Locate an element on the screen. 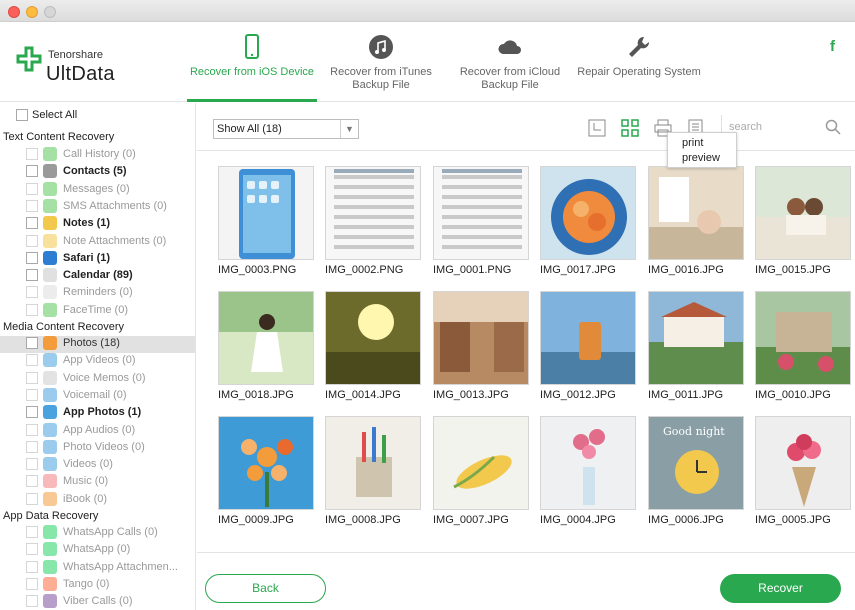 The width and height of the screenshot is (855, 610). sidebar-item: iBook (0) is located at coordinates (110, 500).